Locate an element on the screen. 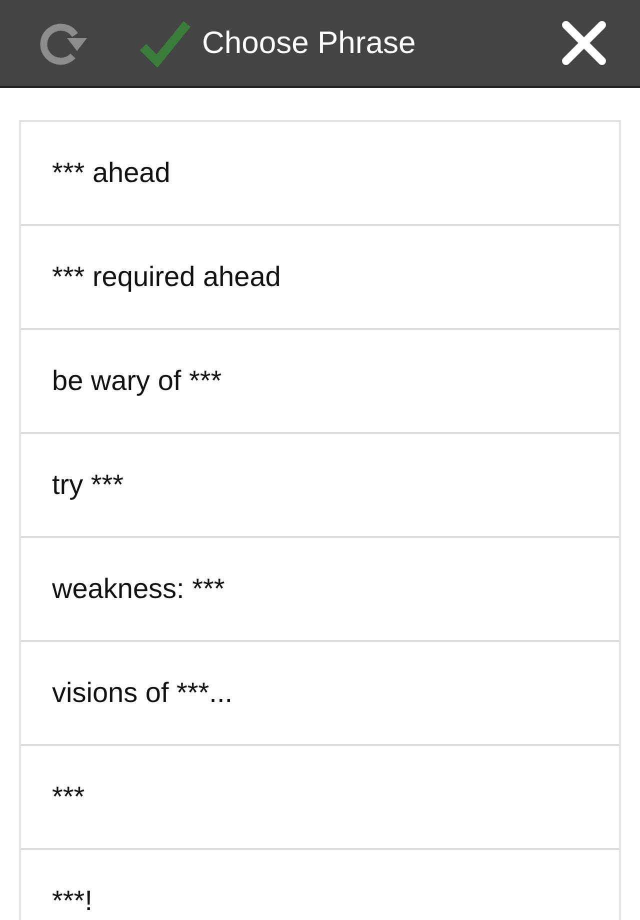 The image size is (640, 920). check-icon is located at coordinates (165, 43).